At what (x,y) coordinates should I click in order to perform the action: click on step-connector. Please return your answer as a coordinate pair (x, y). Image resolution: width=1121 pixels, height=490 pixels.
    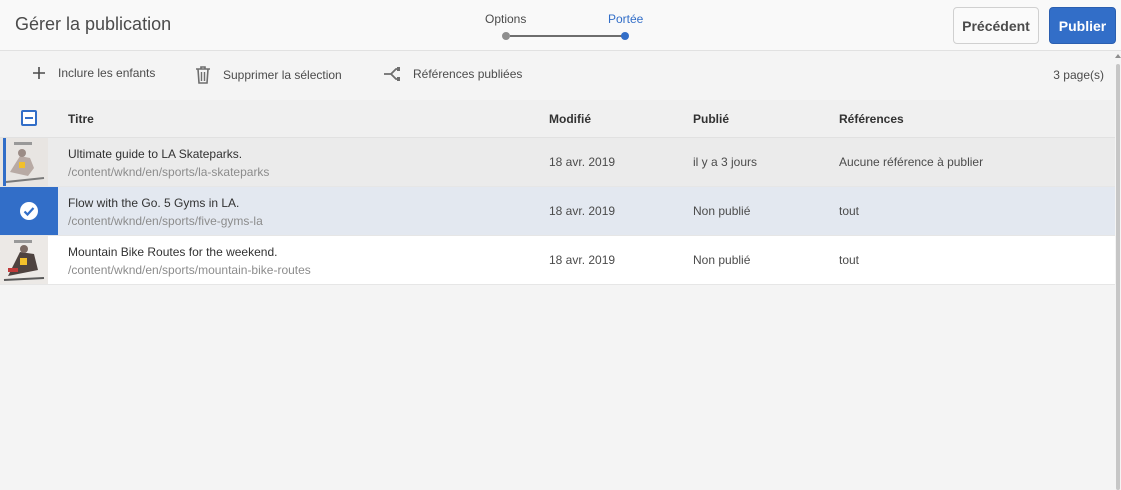
    Looking at the image, I should click on (566, 36).